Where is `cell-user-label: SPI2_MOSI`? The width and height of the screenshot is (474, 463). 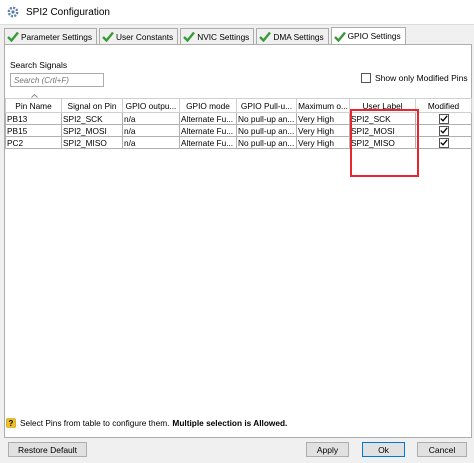
cell-user-label: SPI2_MOSI is located at coordinates (382, 130).